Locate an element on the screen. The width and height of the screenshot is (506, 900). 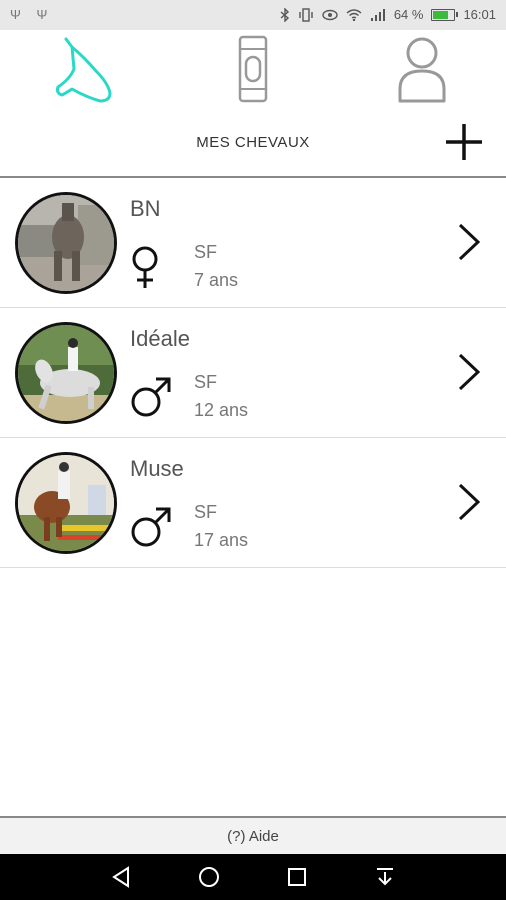
notification-pull-button is located at coordinates (385, 877).